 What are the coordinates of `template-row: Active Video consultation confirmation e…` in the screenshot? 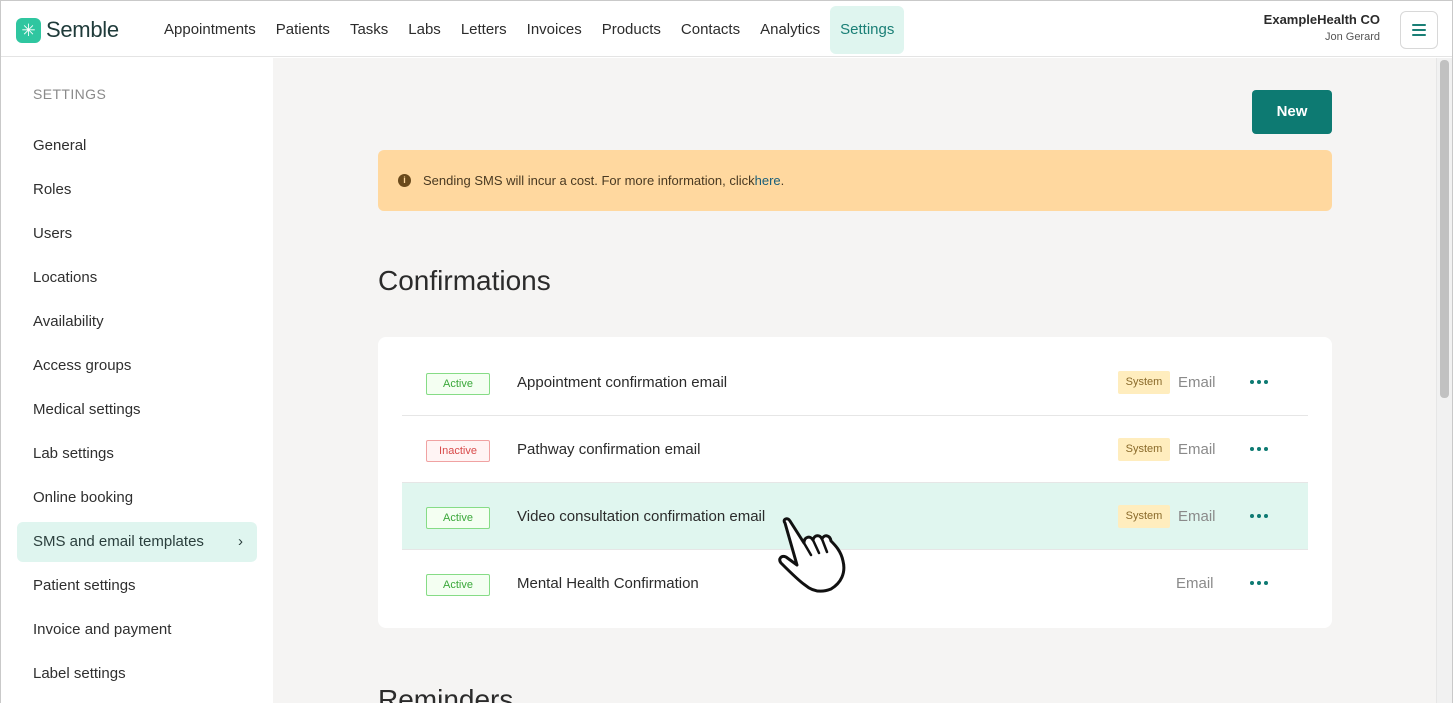 It's located at (855, 516).